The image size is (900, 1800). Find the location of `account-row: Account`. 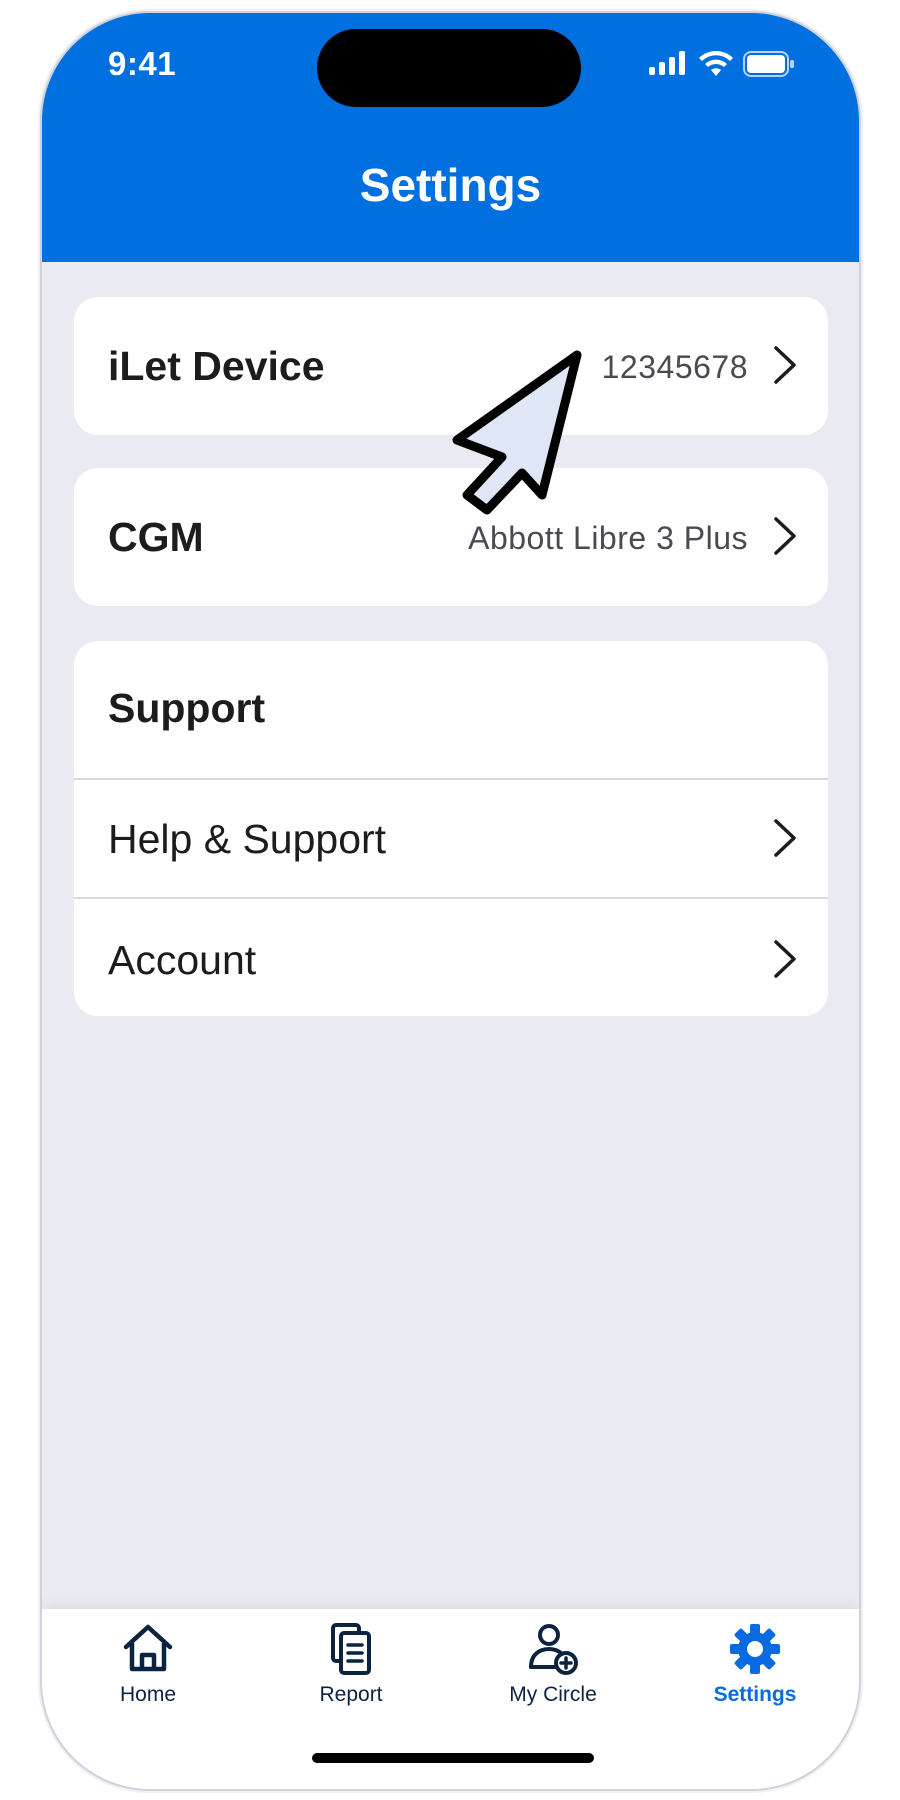

account-row: Account is located at coordinates (451, 957).